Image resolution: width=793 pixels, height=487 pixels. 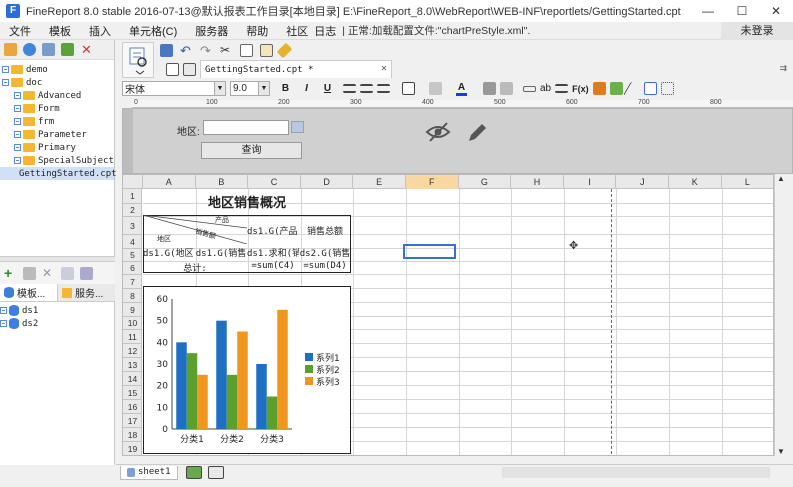 What do you see at coordinates (783, 68) in the screenshot?
I see `tab-menu-icon: ⇉` at bounding box center [783, 68].